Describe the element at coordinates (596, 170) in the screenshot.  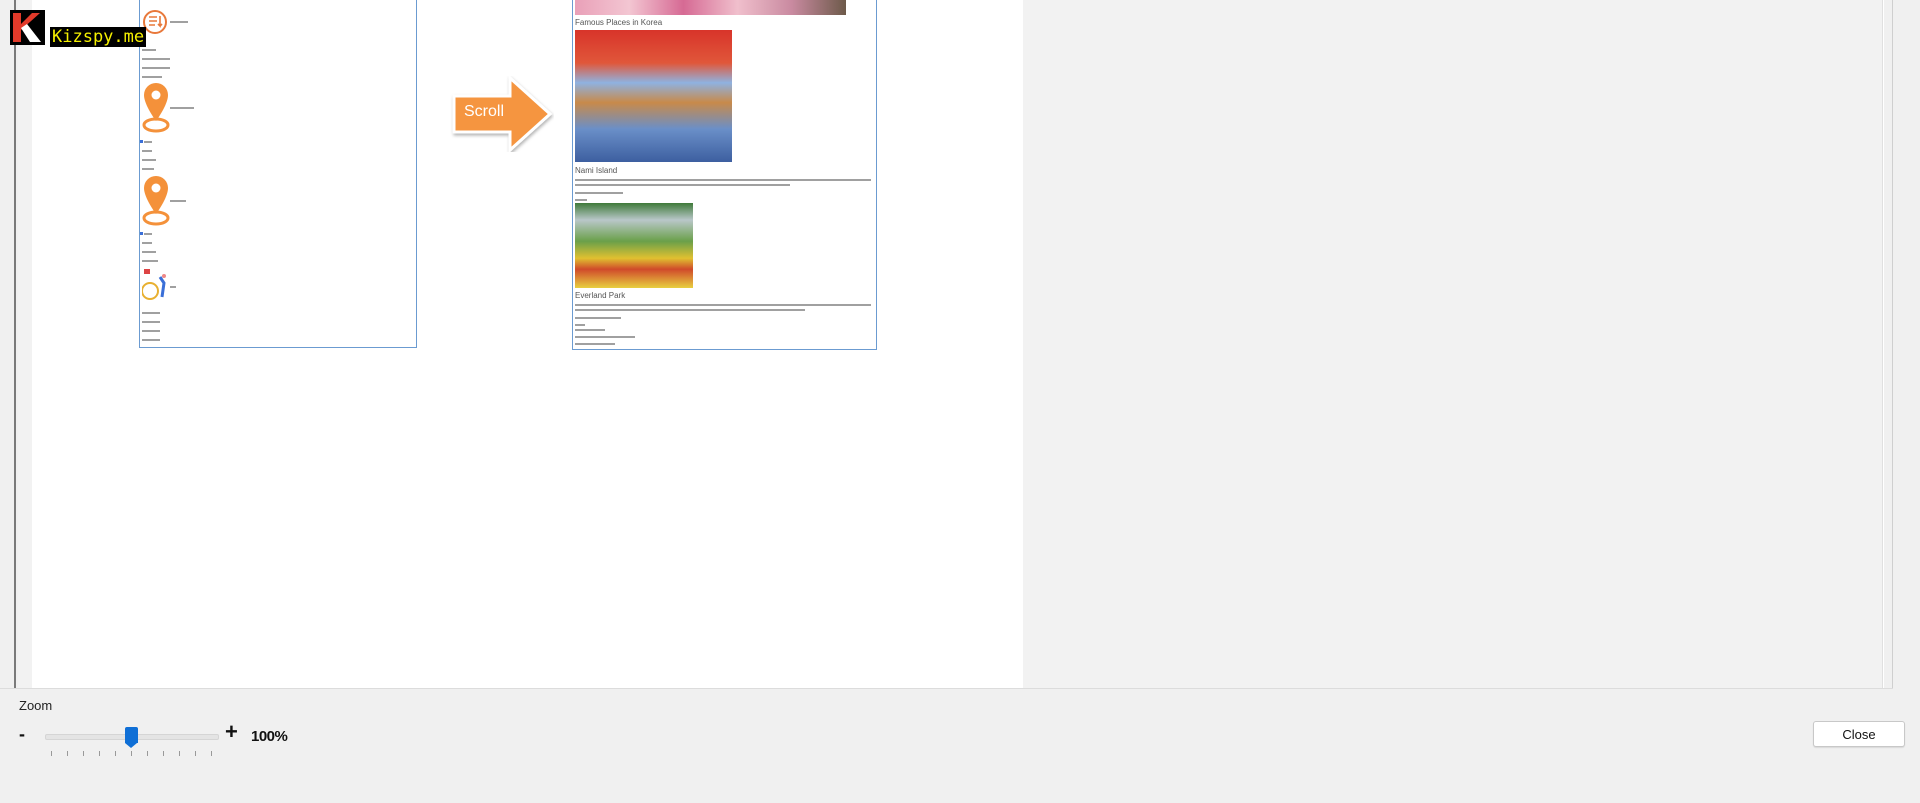
I see `place-title: Nami Island` at that location.